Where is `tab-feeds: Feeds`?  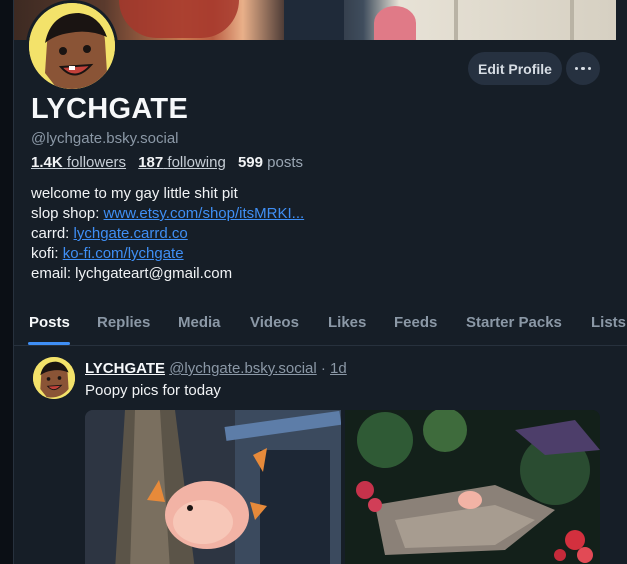 tab-feeds: Feeds is located at coordinates (415, 322).